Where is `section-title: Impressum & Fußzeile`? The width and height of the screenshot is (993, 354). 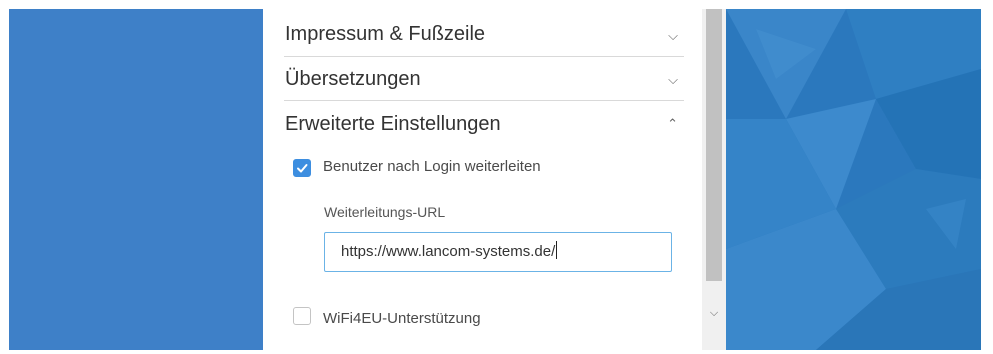 section-title: Impressum & Fußzeile is located at coordinates (385, 34).